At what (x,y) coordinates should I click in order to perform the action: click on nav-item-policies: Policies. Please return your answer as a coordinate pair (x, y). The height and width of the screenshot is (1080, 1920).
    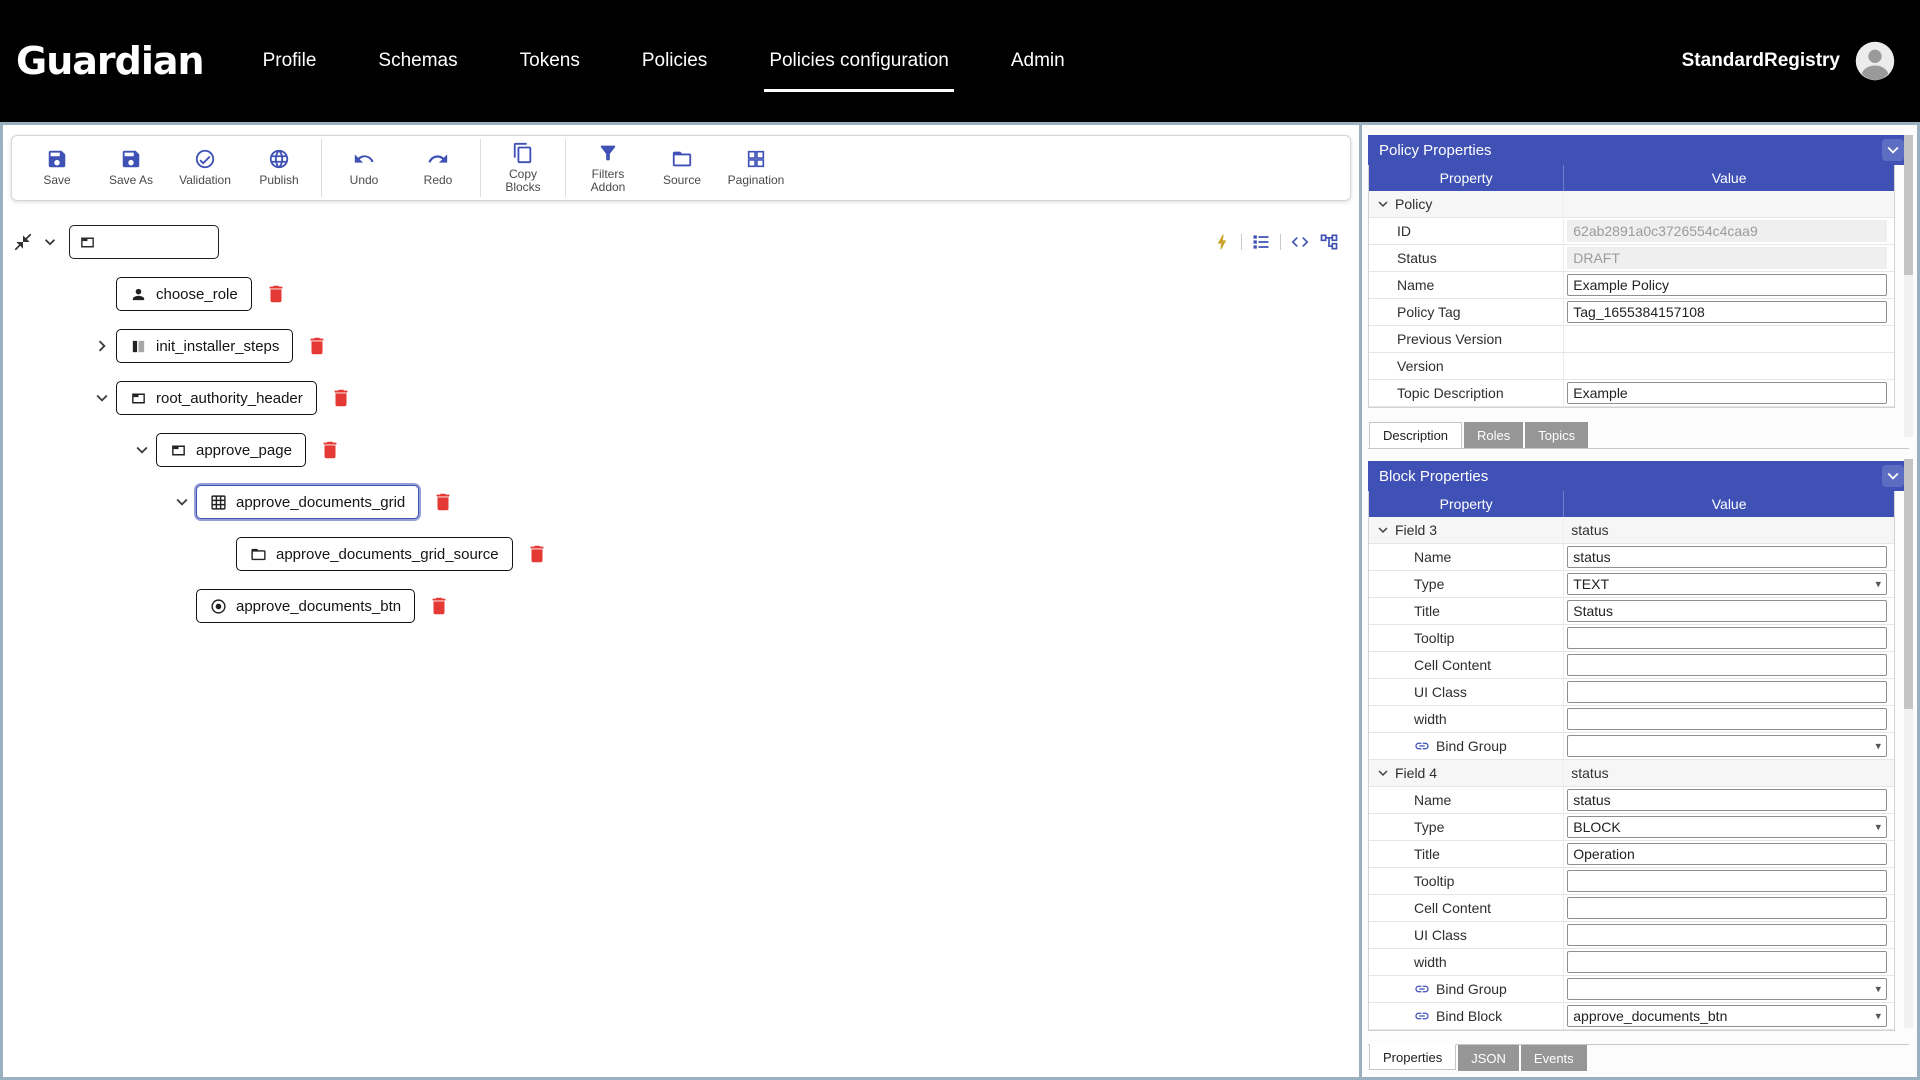
    Looking at the image, I should click on (674, 61).